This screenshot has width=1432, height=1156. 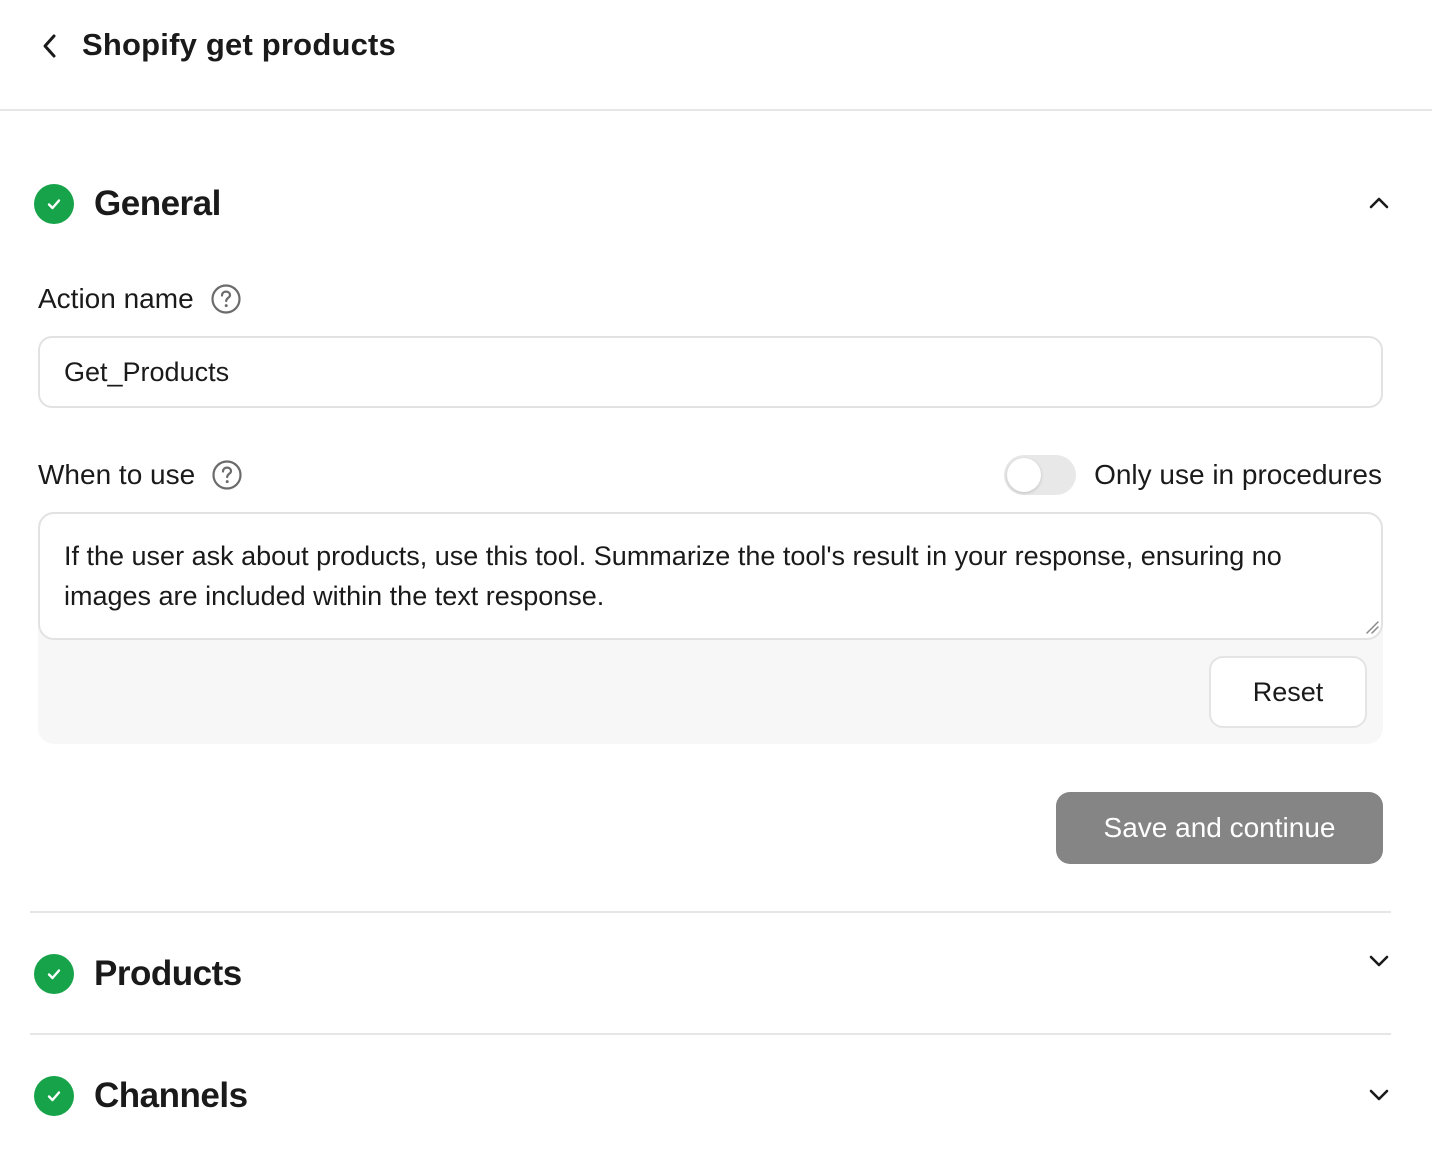 I want to click on toggle-knob, so click(x=1024, y=475).